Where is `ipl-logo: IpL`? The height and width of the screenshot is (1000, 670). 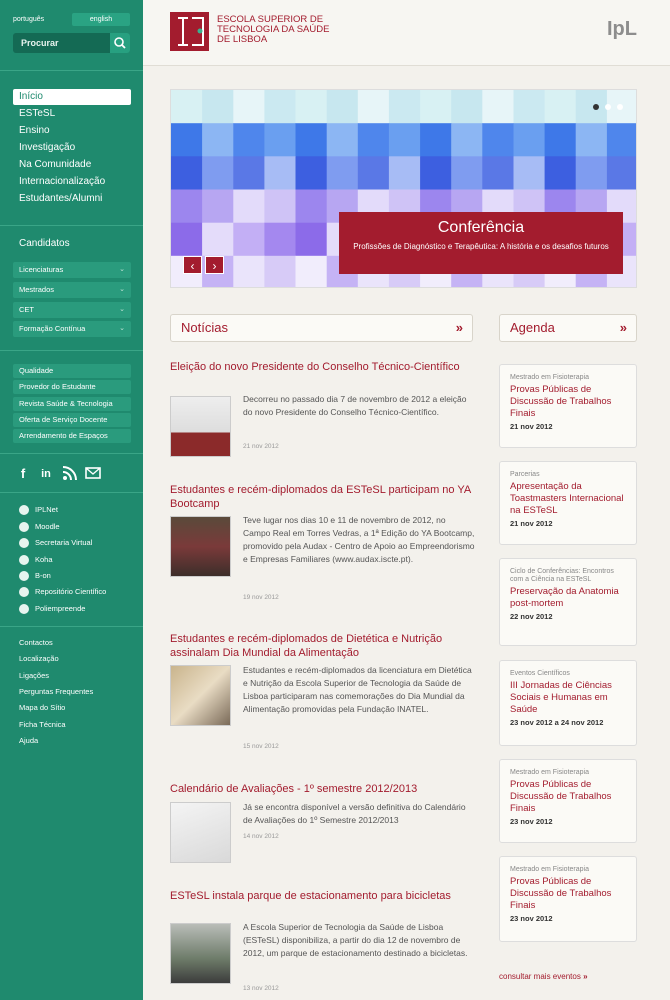 ipl-logo: IpL is located at coordinates (622, 29).